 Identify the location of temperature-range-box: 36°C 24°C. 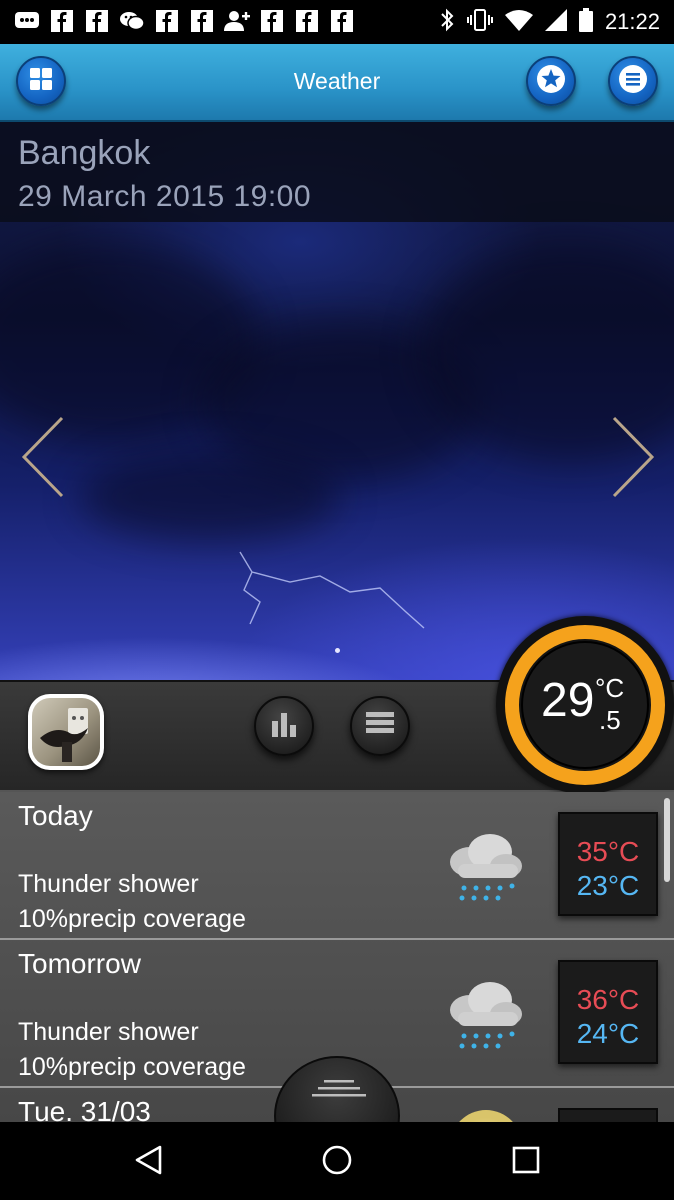
(608, 1012).